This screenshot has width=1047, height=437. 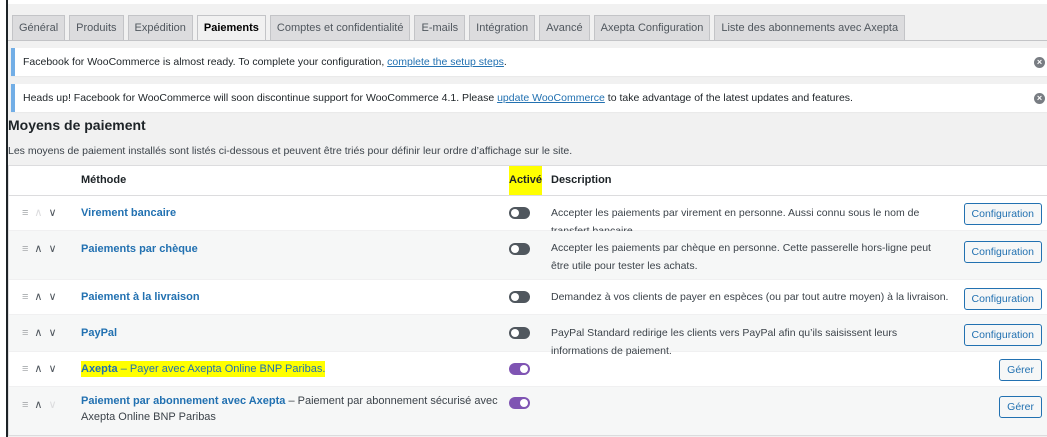 I want to click on tab-paiements: Paiements, so click(x=231, y=28).